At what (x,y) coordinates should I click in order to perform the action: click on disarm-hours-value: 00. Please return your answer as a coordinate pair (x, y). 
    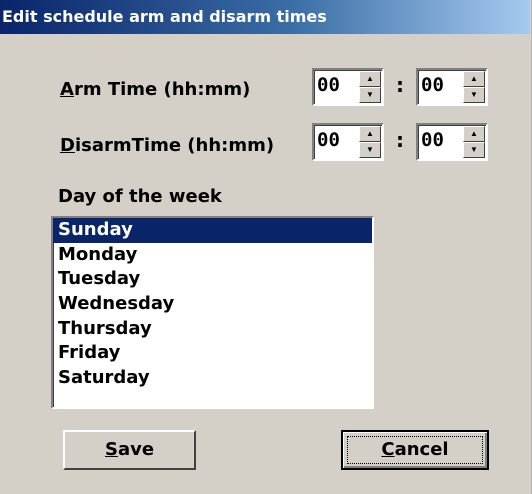
    Looking at the image, I should click on (328, 140).